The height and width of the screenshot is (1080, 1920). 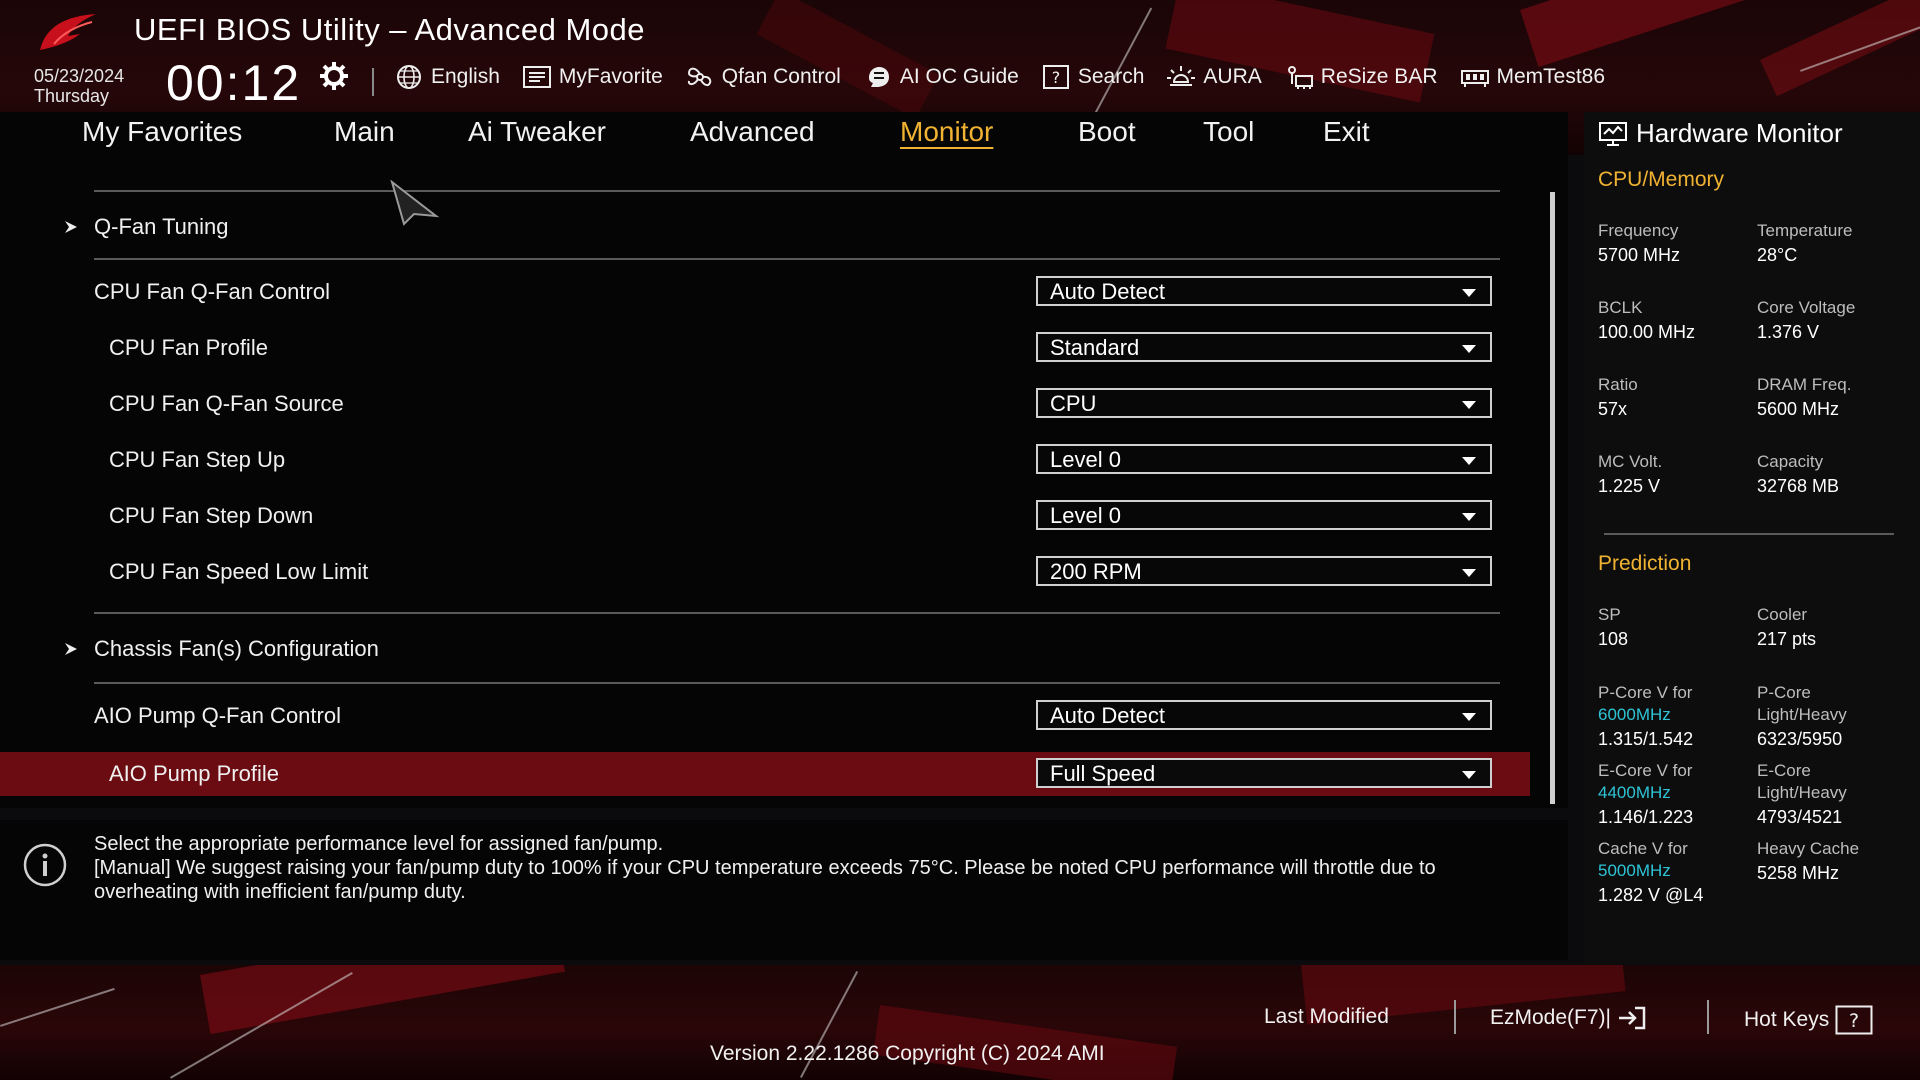 What do you see at coordinates (1264, 459) in the screenshot?
I see `cpu-fan-step-up-dropdown: Level 0` at bounding box center [1264, 459].